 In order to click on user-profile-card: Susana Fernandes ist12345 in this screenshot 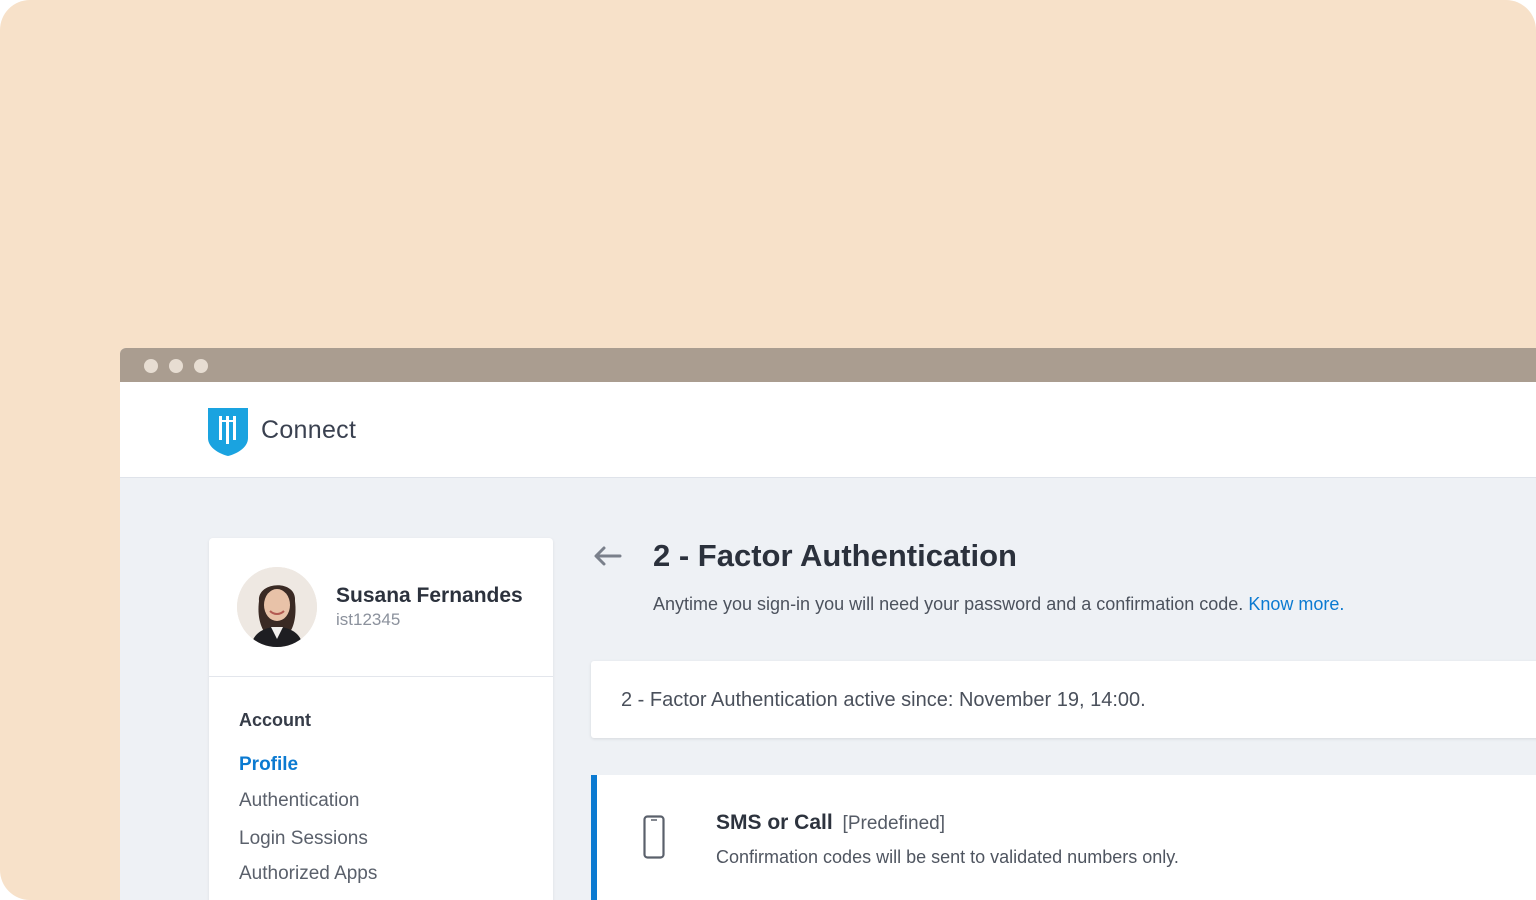, I will do `click(381, 607)`.